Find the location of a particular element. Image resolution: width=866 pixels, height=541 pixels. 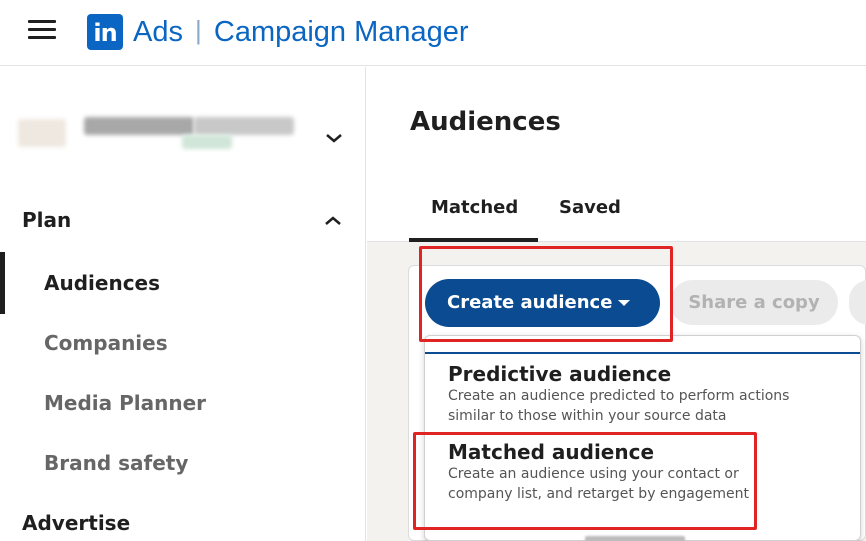

create-audience-label: Create audience is located at coordinates (530, 302).